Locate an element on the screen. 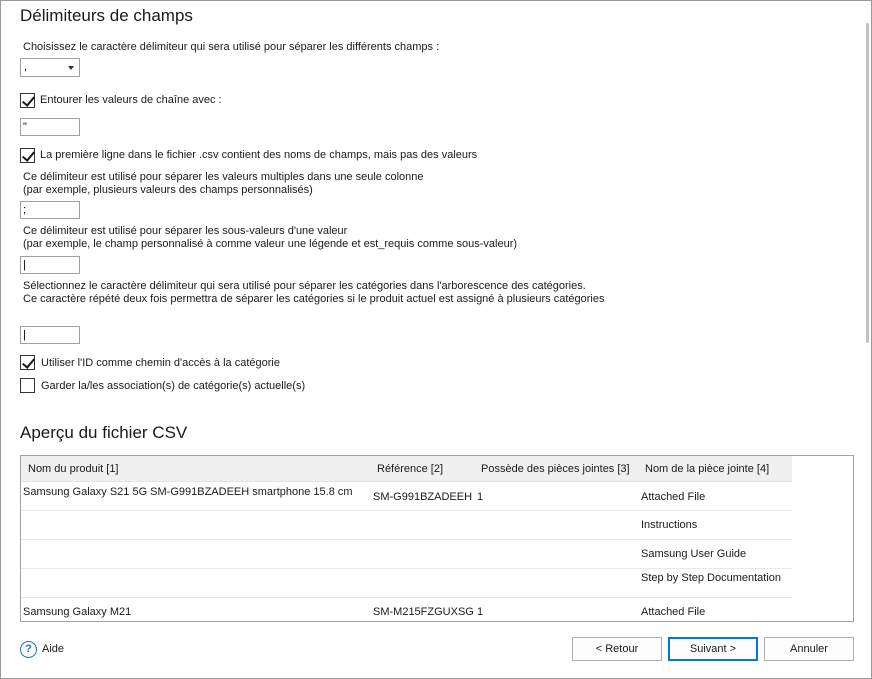 The image size is (872, 679). enclose-char-value: " is located at coordinates (25, 127).